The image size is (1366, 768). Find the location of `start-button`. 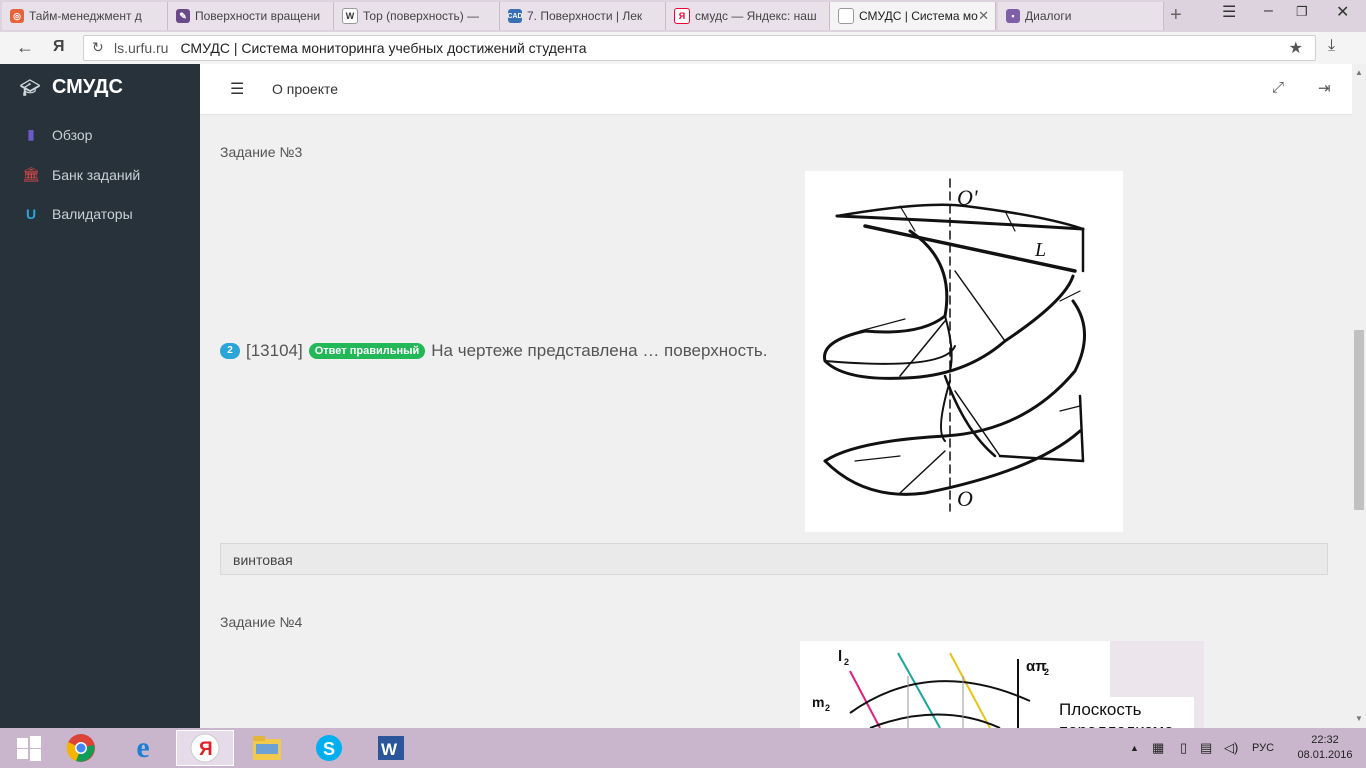

start-button is located at coordinates (29, 748).